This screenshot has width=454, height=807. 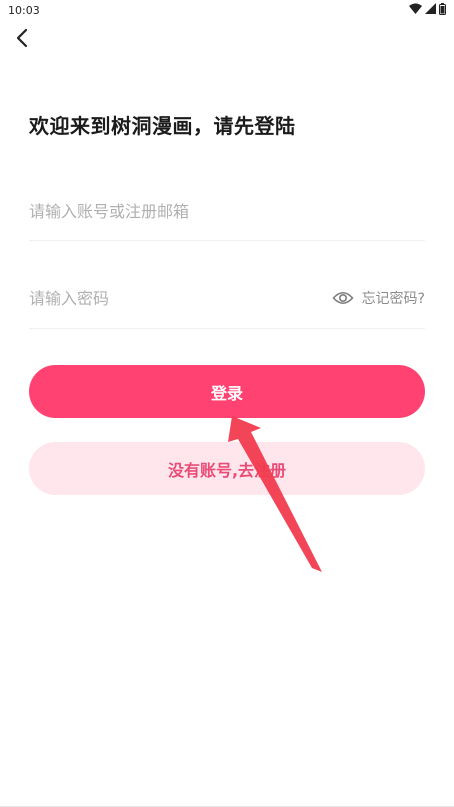 I want to click on account-field, so click(x=227, y=211).